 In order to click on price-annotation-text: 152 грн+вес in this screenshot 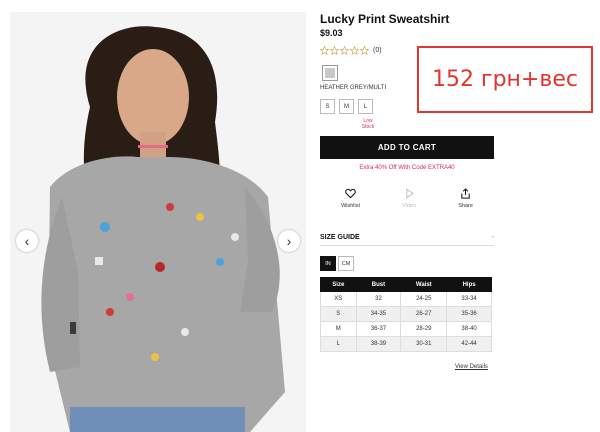, I will do `click(505, 79)`.